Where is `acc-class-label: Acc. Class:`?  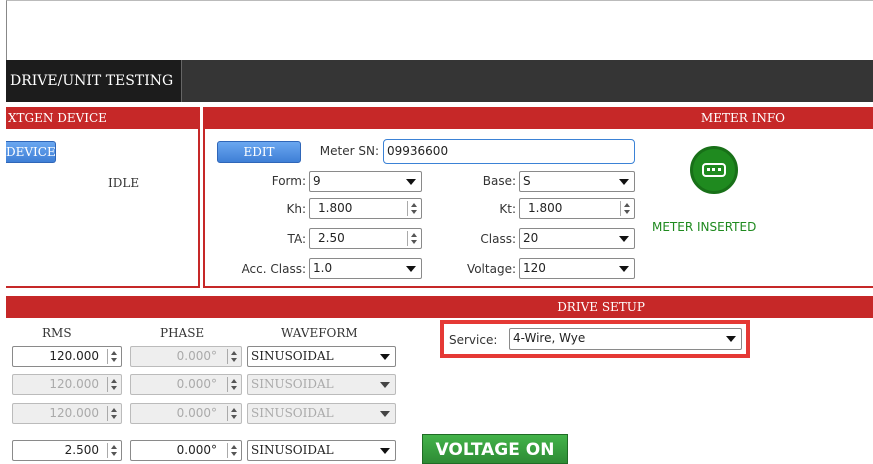 acc-class-label: Acc. Class: is located at coordinates (273, 269).